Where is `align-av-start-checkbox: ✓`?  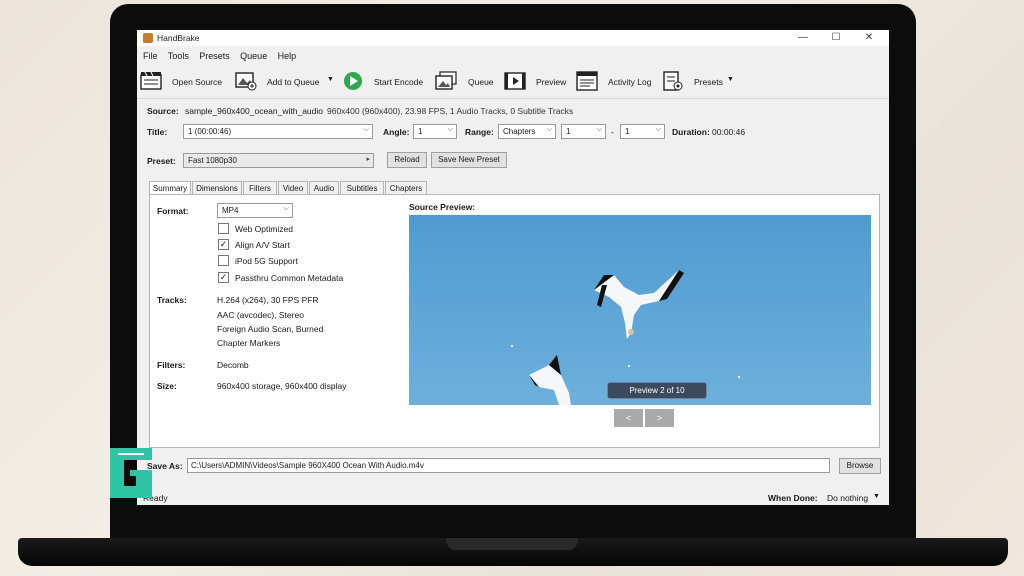
align-av-start-checkbox: ✓ is located at coordinates (223, 244).